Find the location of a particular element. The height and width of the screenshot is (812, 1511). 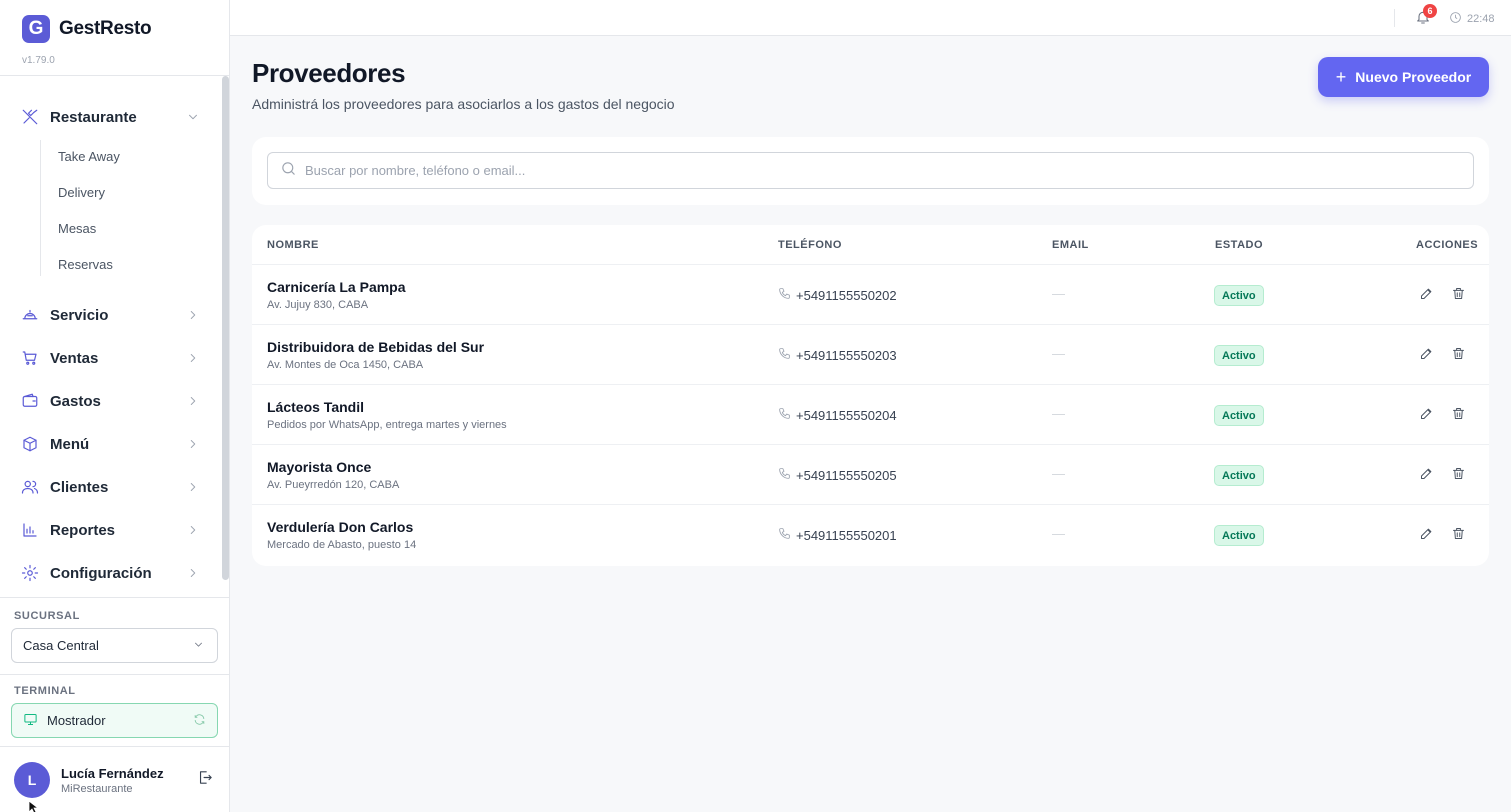

branch-value: Casa Central is located at coordinates (61, 645).